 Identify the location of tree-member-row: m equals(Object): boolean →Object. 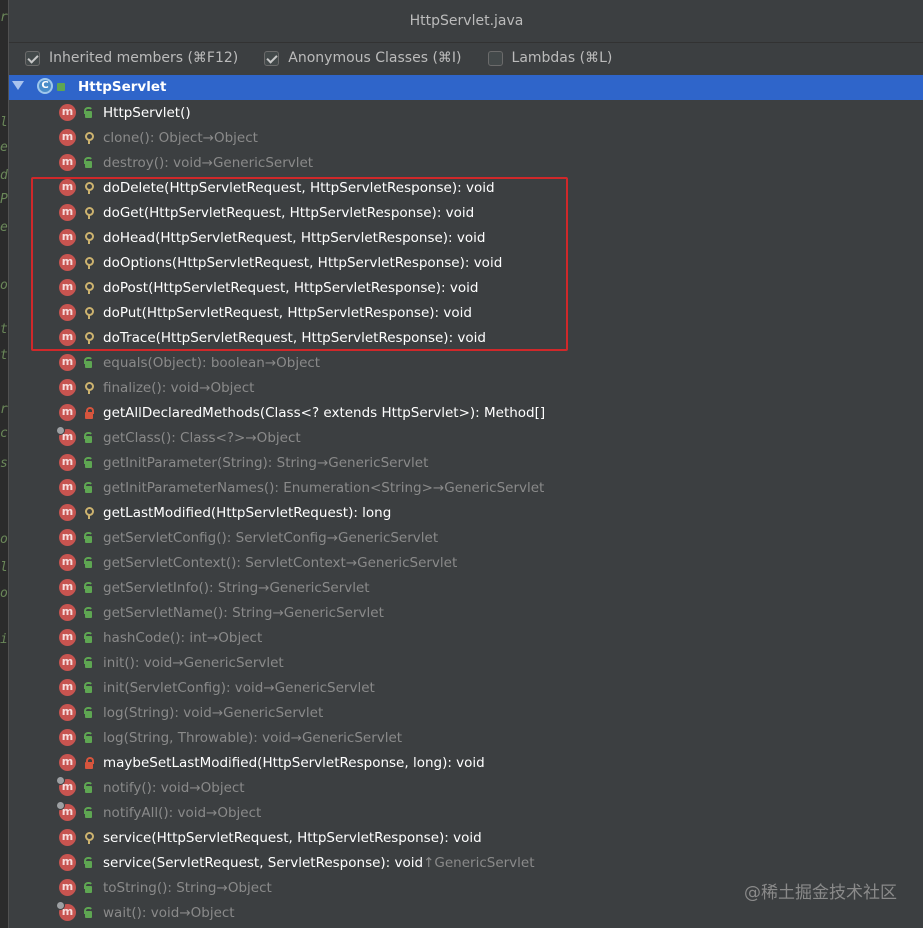
(466, 362).